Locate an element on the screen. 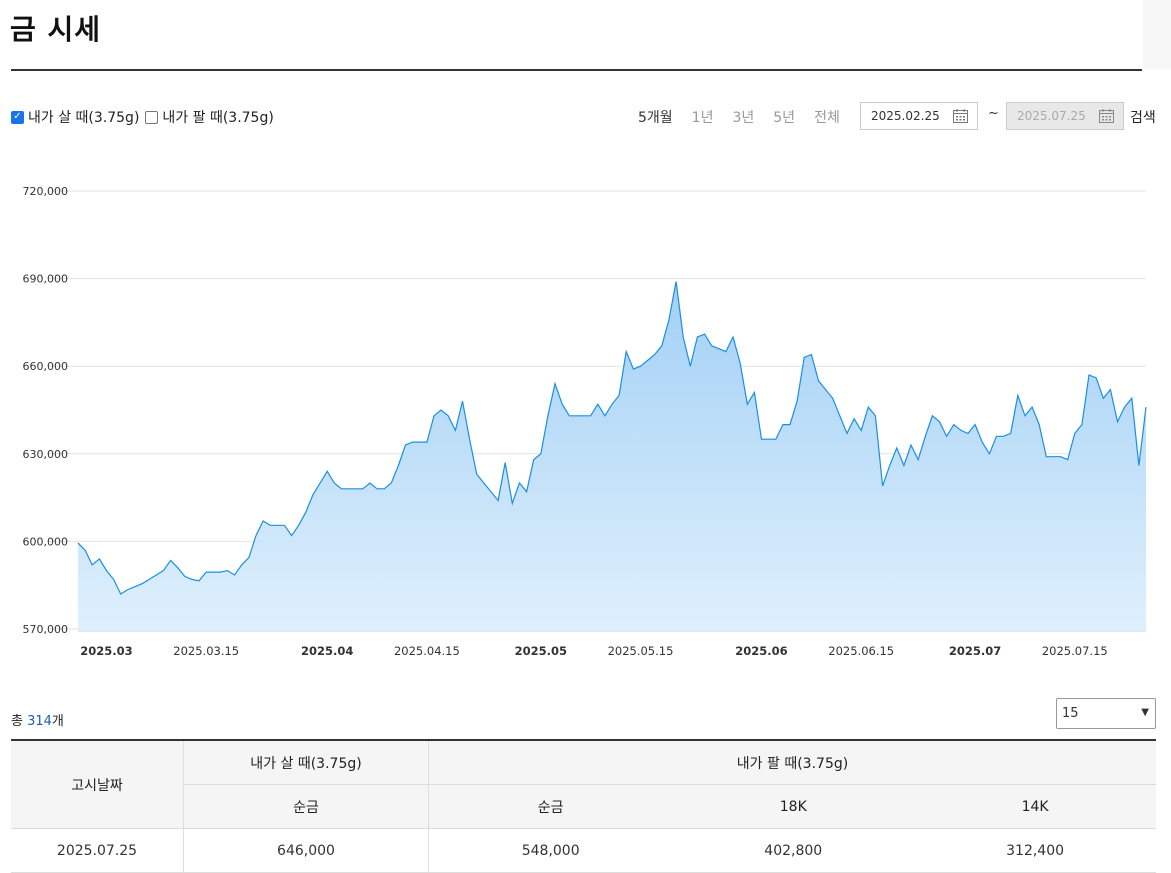 The image size is (1171, 873). col-buy-group-header: 내가 살 때(3.75g) is located at coordinates (306, 762).